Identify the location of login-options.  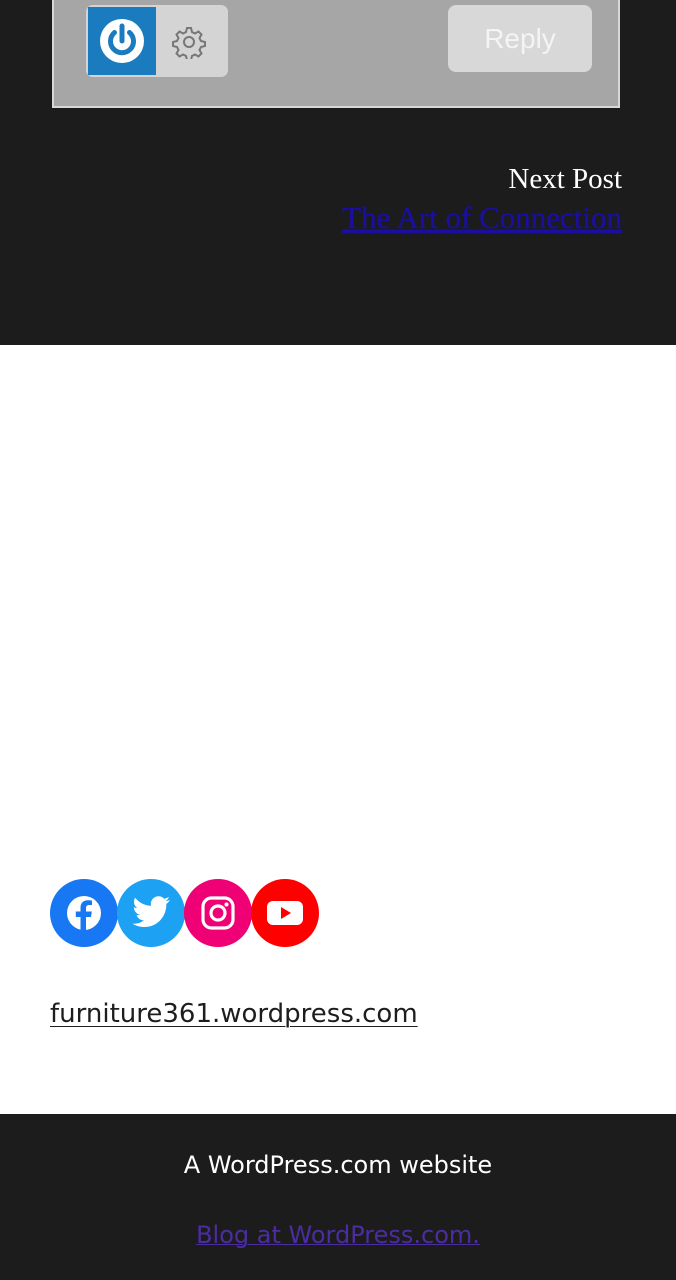
(157, 41).